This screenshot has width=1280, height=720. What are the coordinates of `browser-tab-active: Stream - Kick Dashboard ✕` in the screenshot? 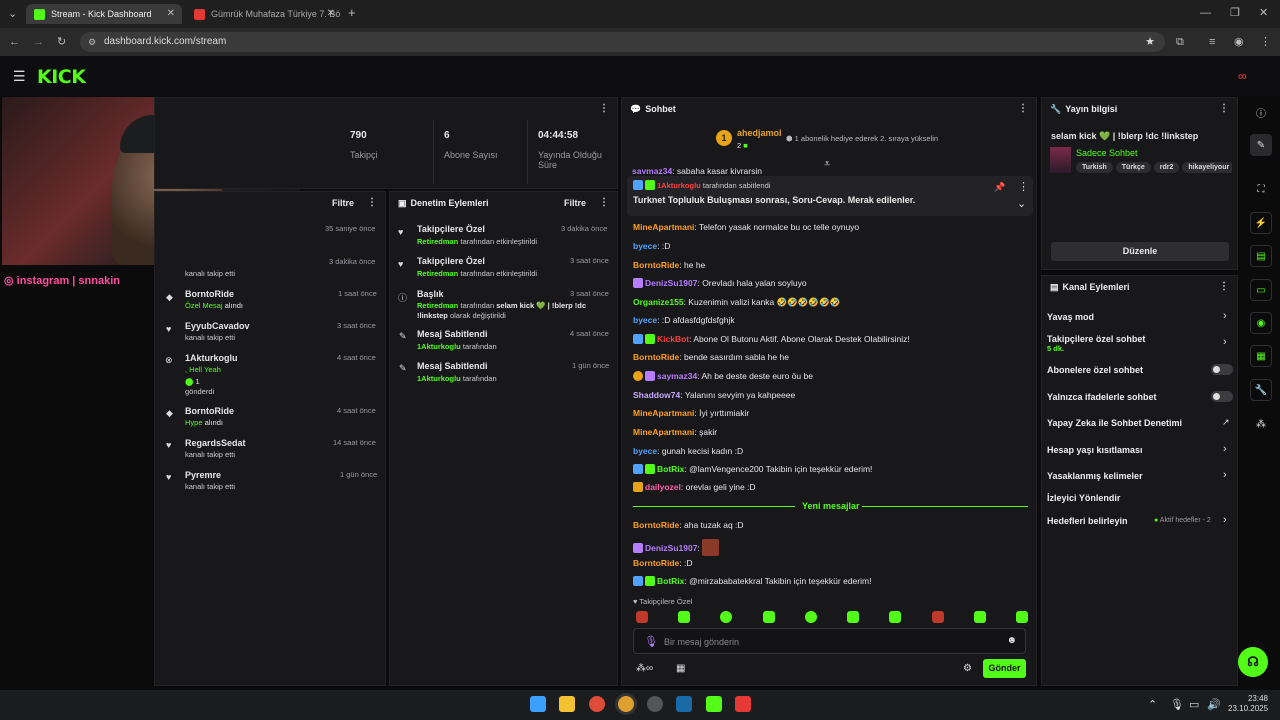 It's located at (104, 14).